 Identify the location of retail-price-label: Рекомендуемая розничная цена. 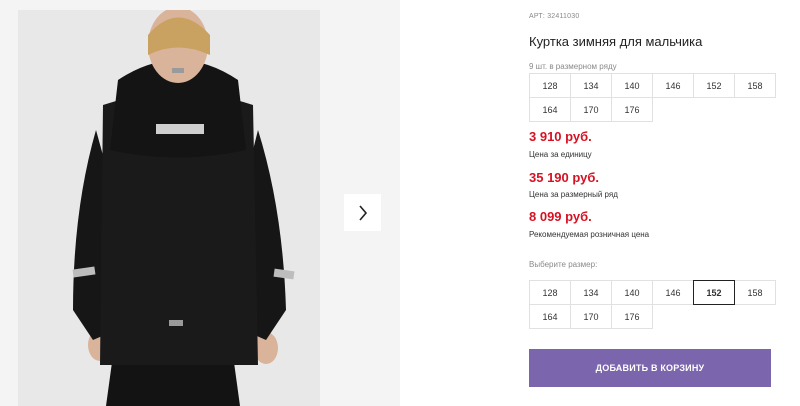
(589, 234).